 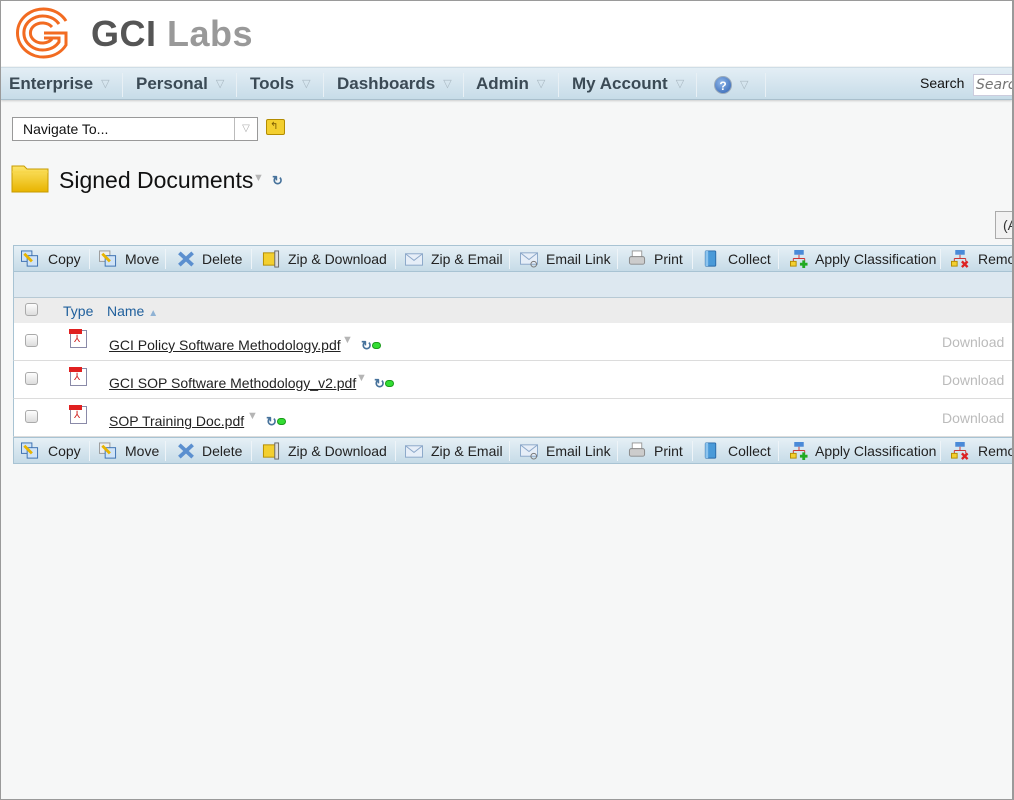 I want to click on button-label: Apply Classification, so click(x=876, y=451).